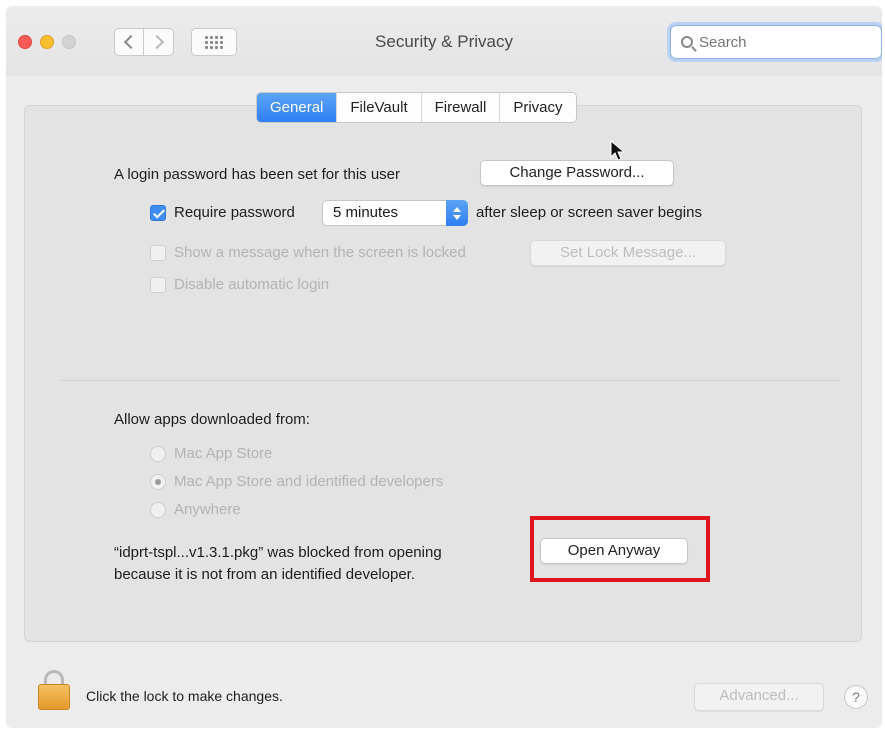 This screenshot has width=885, height=731. I want to click on mouse-pointer-icon, so click(618, 150).